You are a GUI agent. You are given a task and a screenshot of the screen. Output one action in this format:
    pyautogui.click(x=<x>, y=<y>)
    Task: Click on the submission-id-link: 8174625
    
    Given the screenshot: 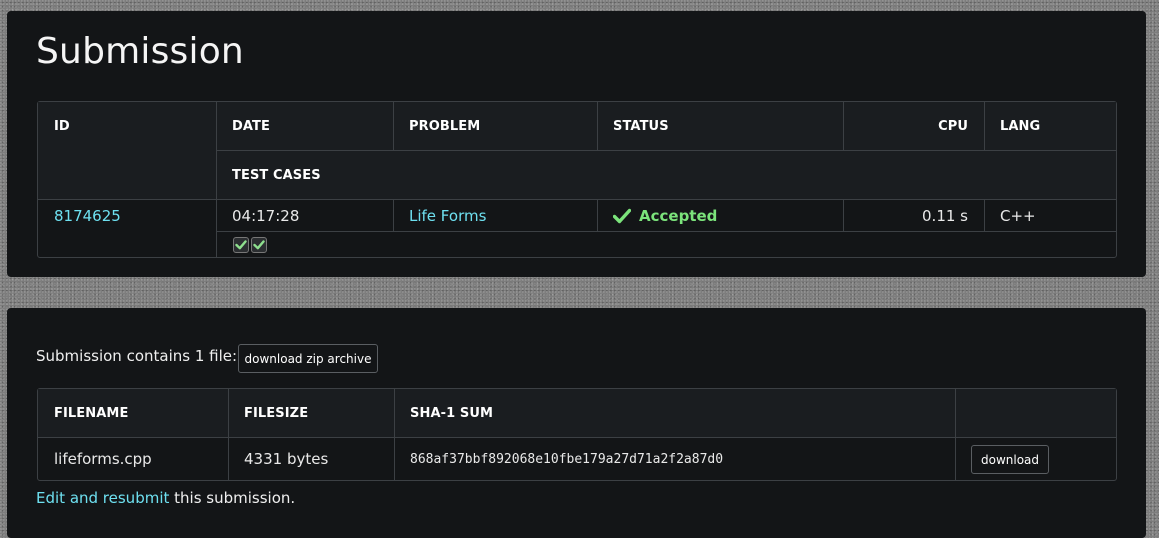 What is the action you would take?
    pyautogui.click(x=127, y=215)
    